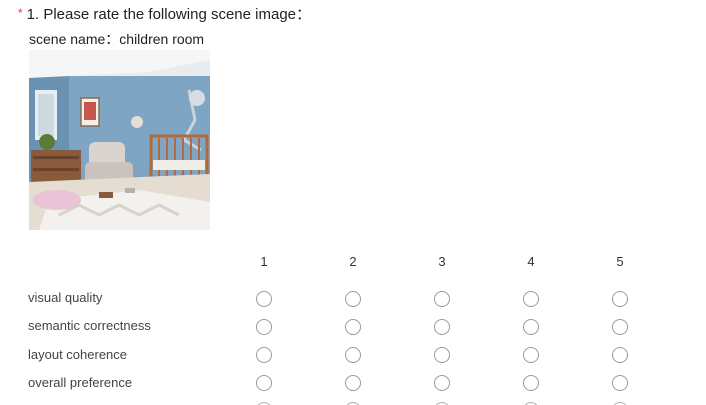 The image size is (706, 405). What do you see at coordinates (620, 261) in the screenshot?
I see `rating-column-5: 5` at bounding box center [620, 261].